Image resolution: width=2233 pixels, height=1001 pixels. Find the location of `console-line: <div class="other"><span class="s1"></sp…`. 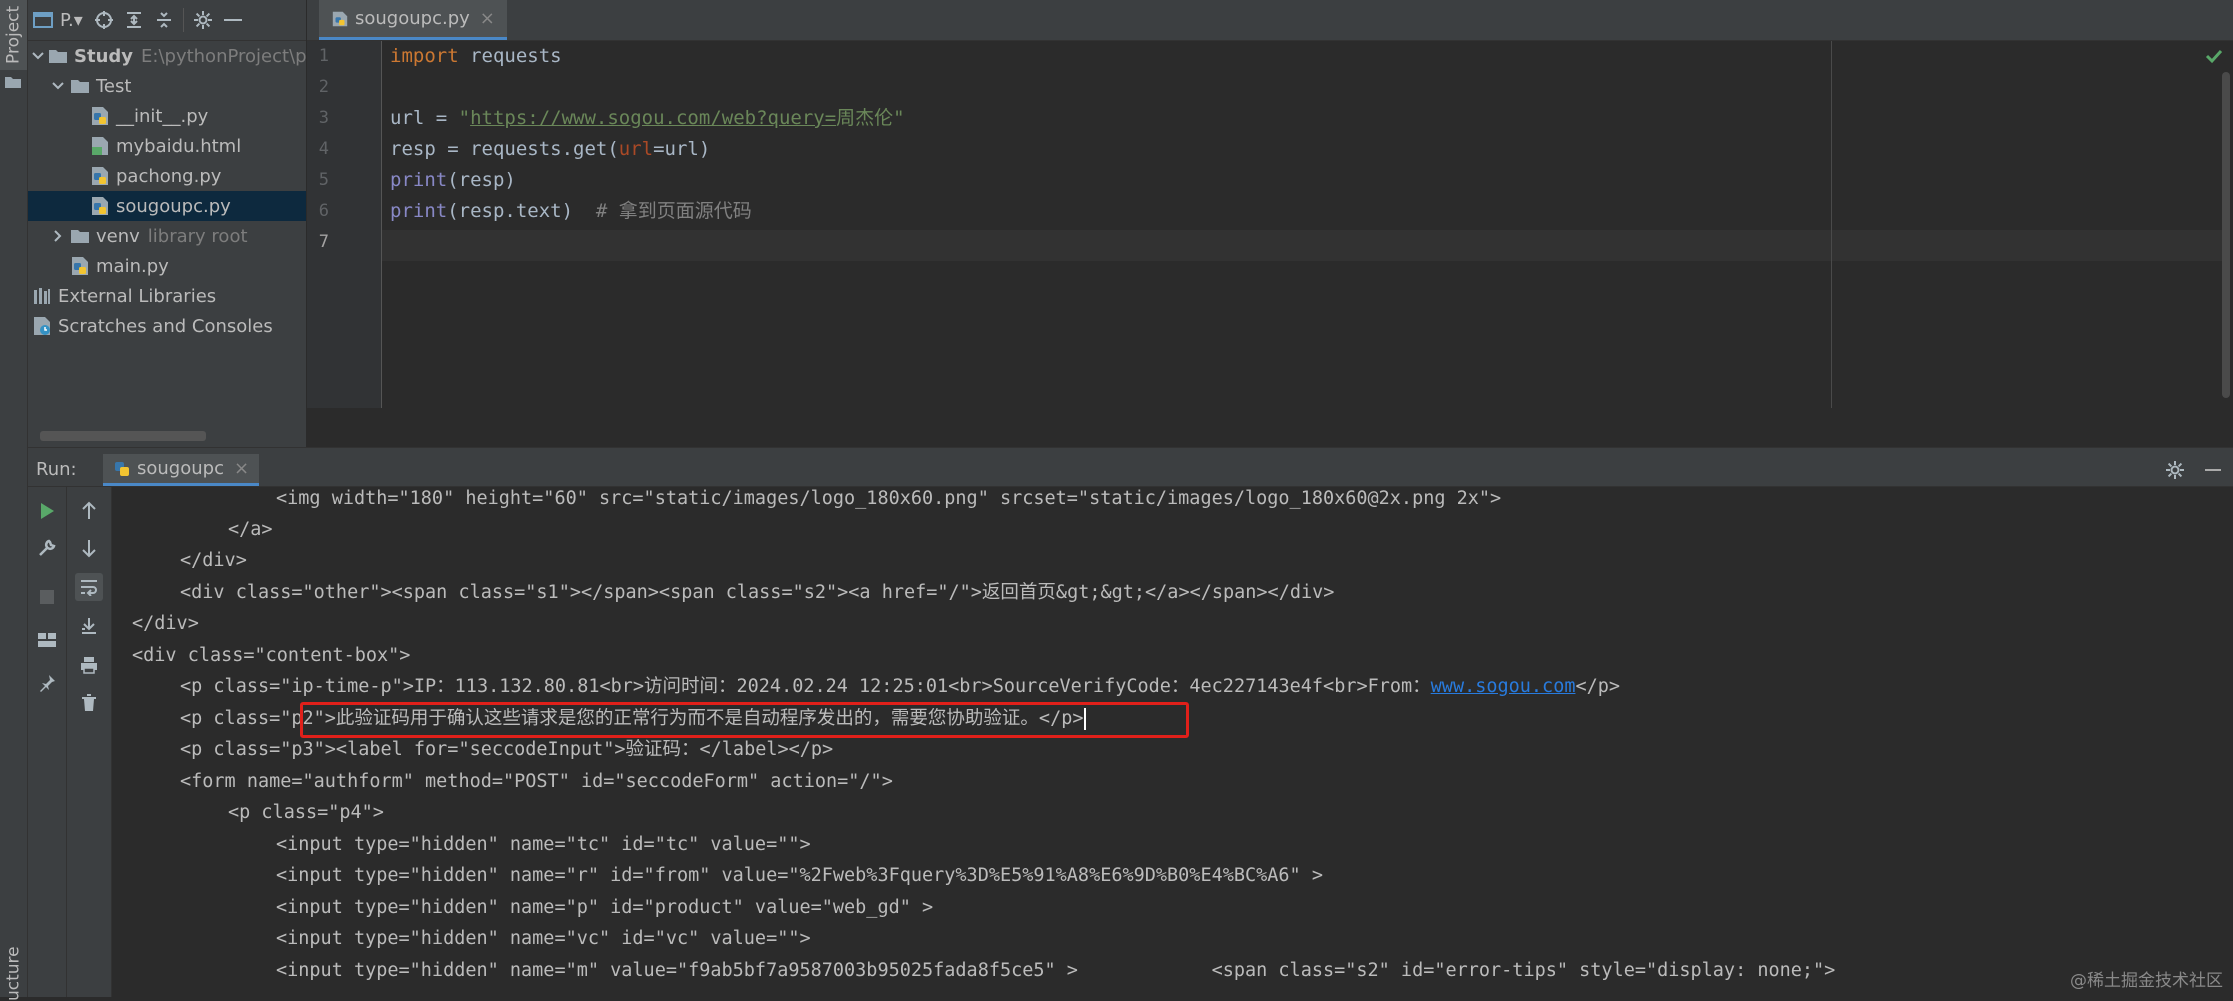

console-line: <div class="other"><span class="s1"></sp… is located at coordinates (757, 592).